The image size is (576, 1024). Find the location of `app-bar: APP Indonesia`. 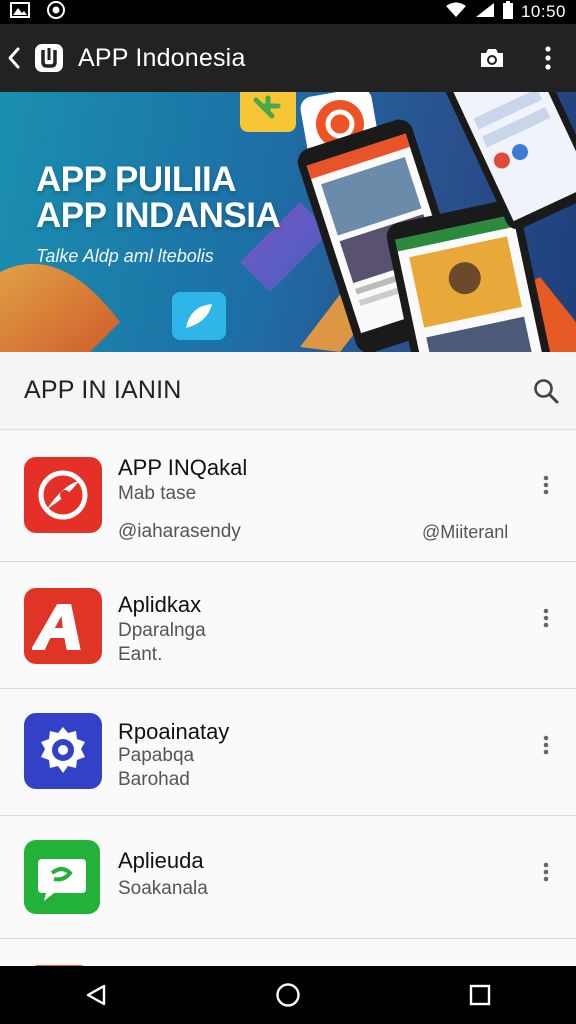

app-bar: APP Indonesia is located at coordinates (288, 58).